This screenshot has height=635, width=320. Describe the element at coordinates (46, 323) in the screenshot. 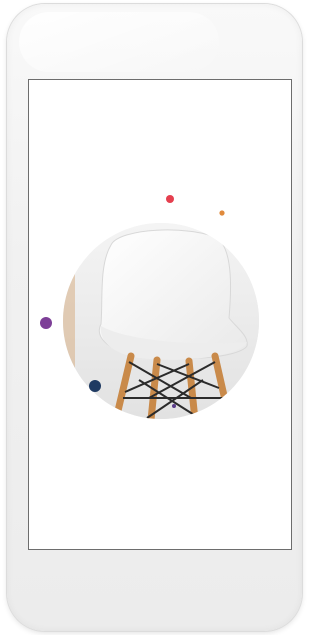

I see `purple-dot-icon` at that location.